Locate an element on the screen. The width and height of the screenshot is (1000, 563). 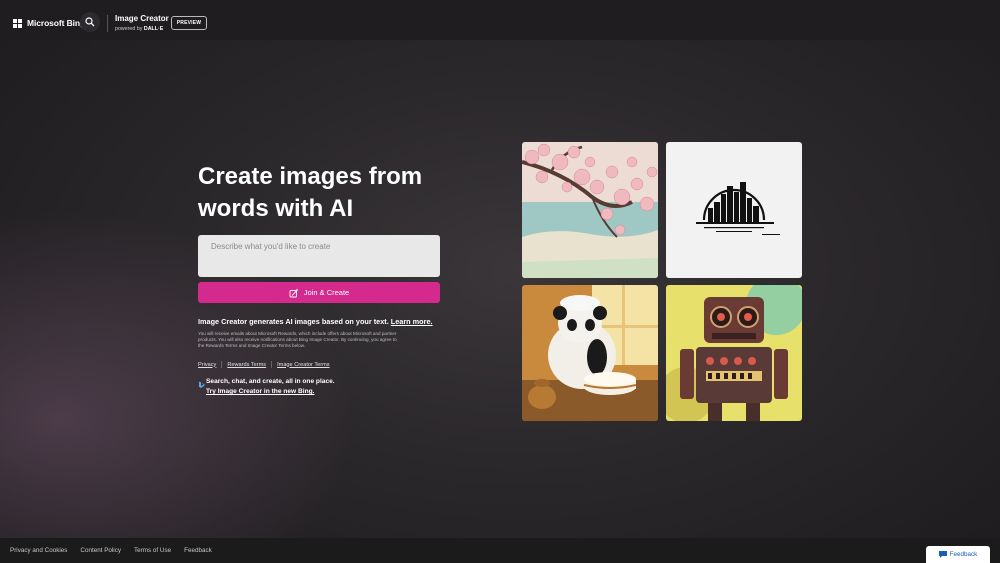
sample-image-panda-baking is located at coordinates (590, 353).